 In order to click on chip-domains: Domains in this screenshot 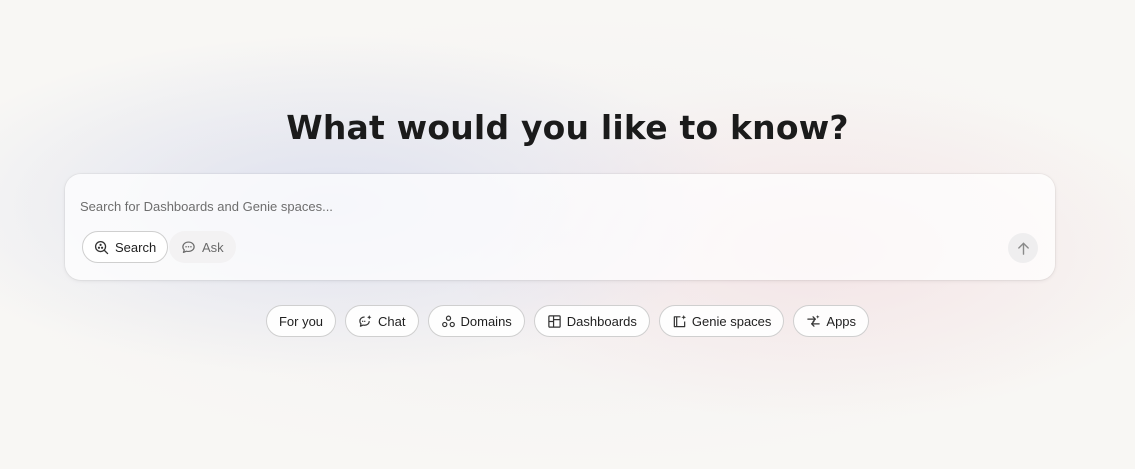, I will do `click(476, 321)`.